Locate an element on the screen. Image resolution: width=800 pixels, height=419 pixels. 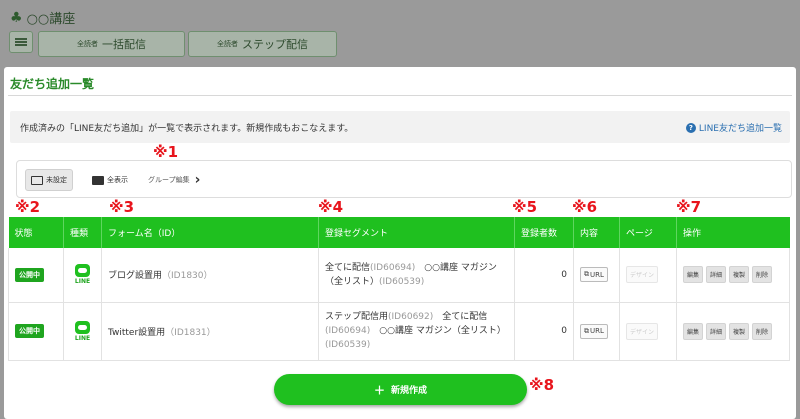
app-title: ♣ ○○講座 is located at coordinates (43, 18).